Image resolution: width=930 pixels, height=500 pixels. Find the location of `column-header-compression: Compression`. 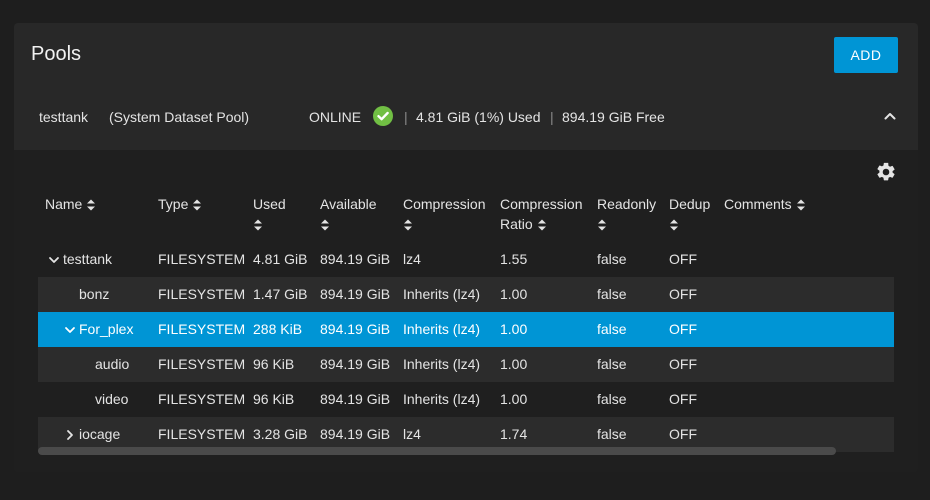

column-header-compression: Compression is located at coordinates (444, 214).